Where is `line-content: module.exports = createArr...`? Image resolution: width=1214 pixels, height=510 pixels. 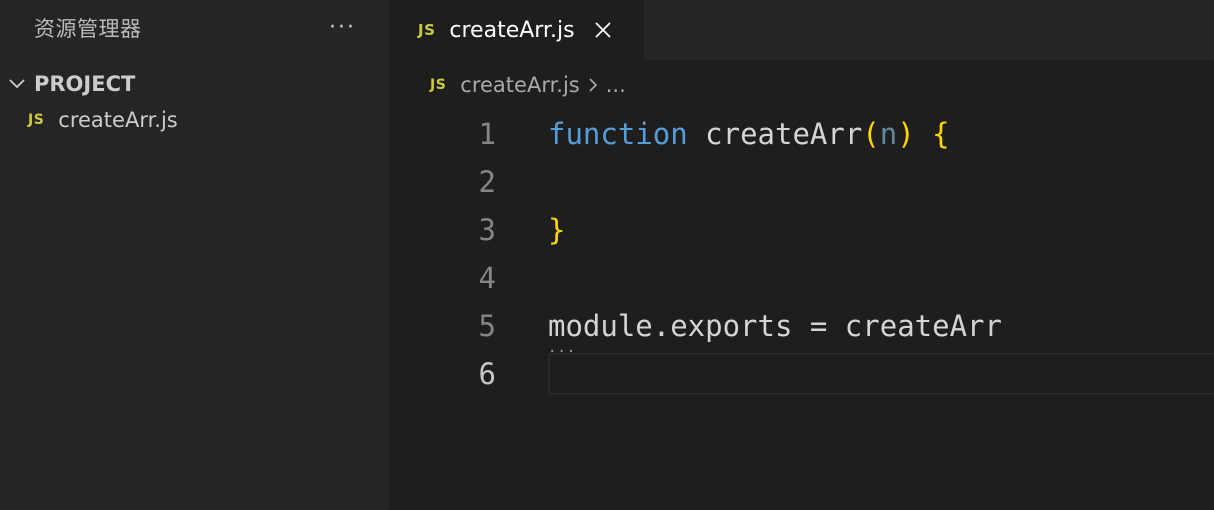 line-content: module.exports = createArr... is located at coordinates (775, 332).